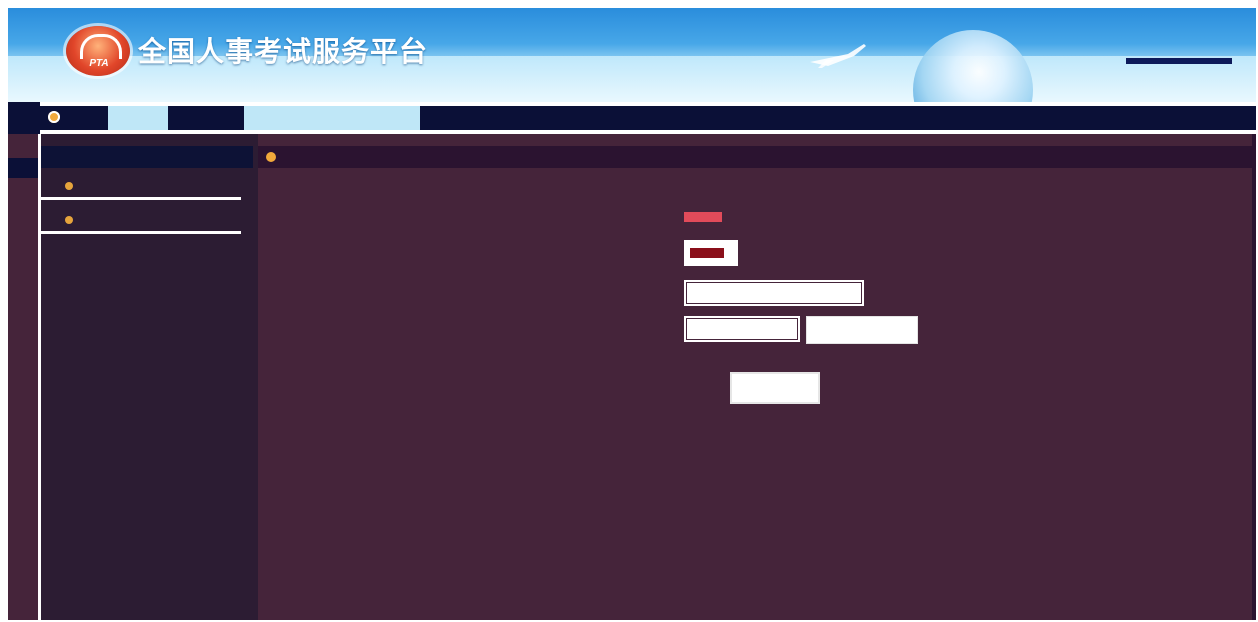 The width and height of the screenshot is (1258, 622). I want to click on site-banner: PTA 全国人事考试服务平台, so click(632, 55).